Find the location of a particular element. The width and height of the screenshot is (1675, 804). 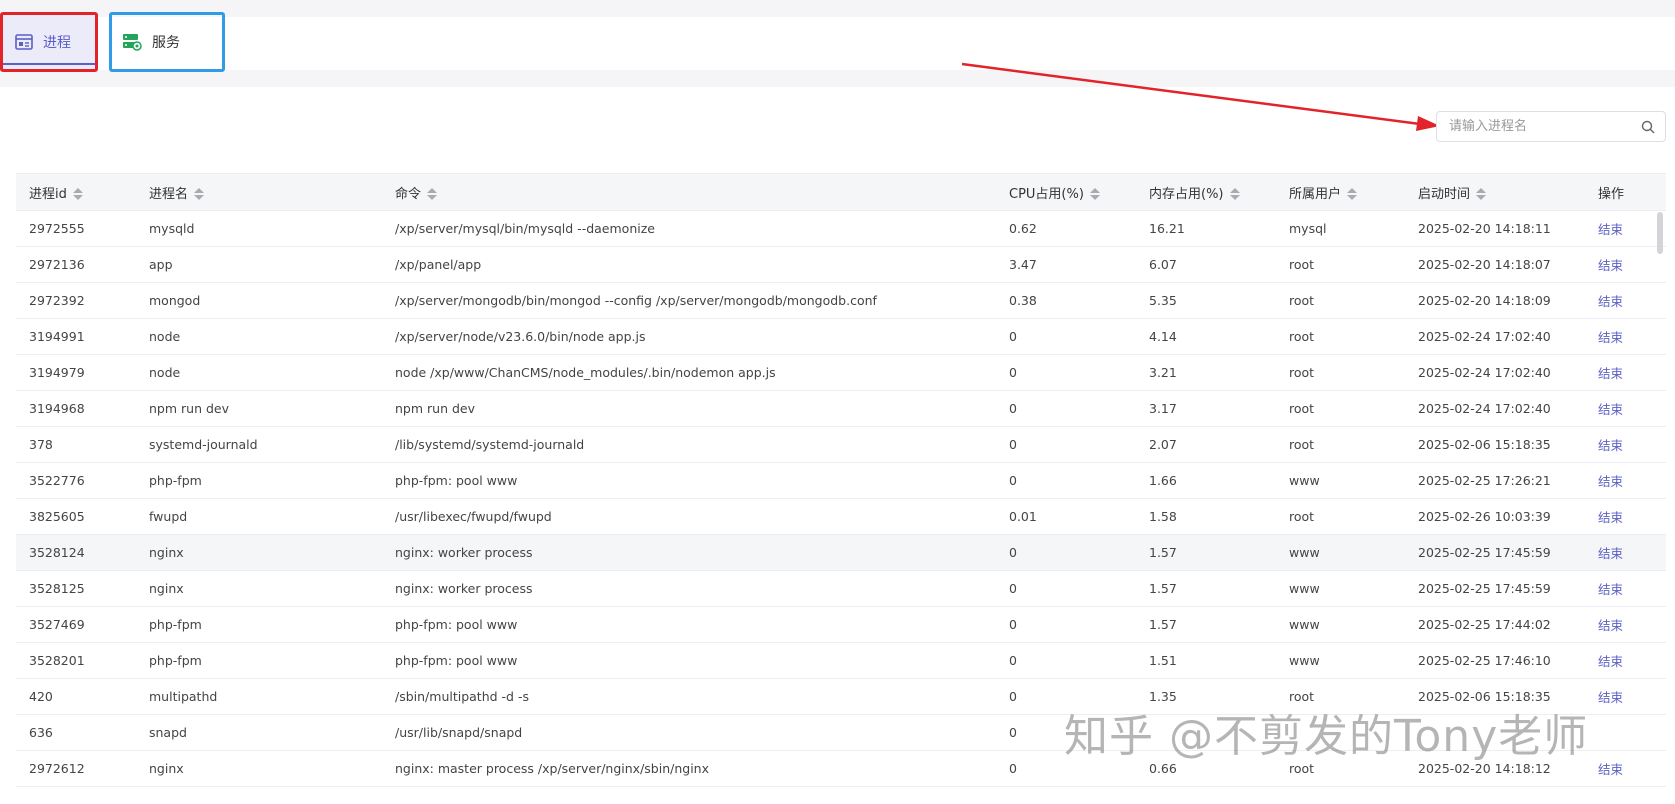

cell-start-time: 2025-02-25 17:44:02 is located at coordinates (1484, 624).